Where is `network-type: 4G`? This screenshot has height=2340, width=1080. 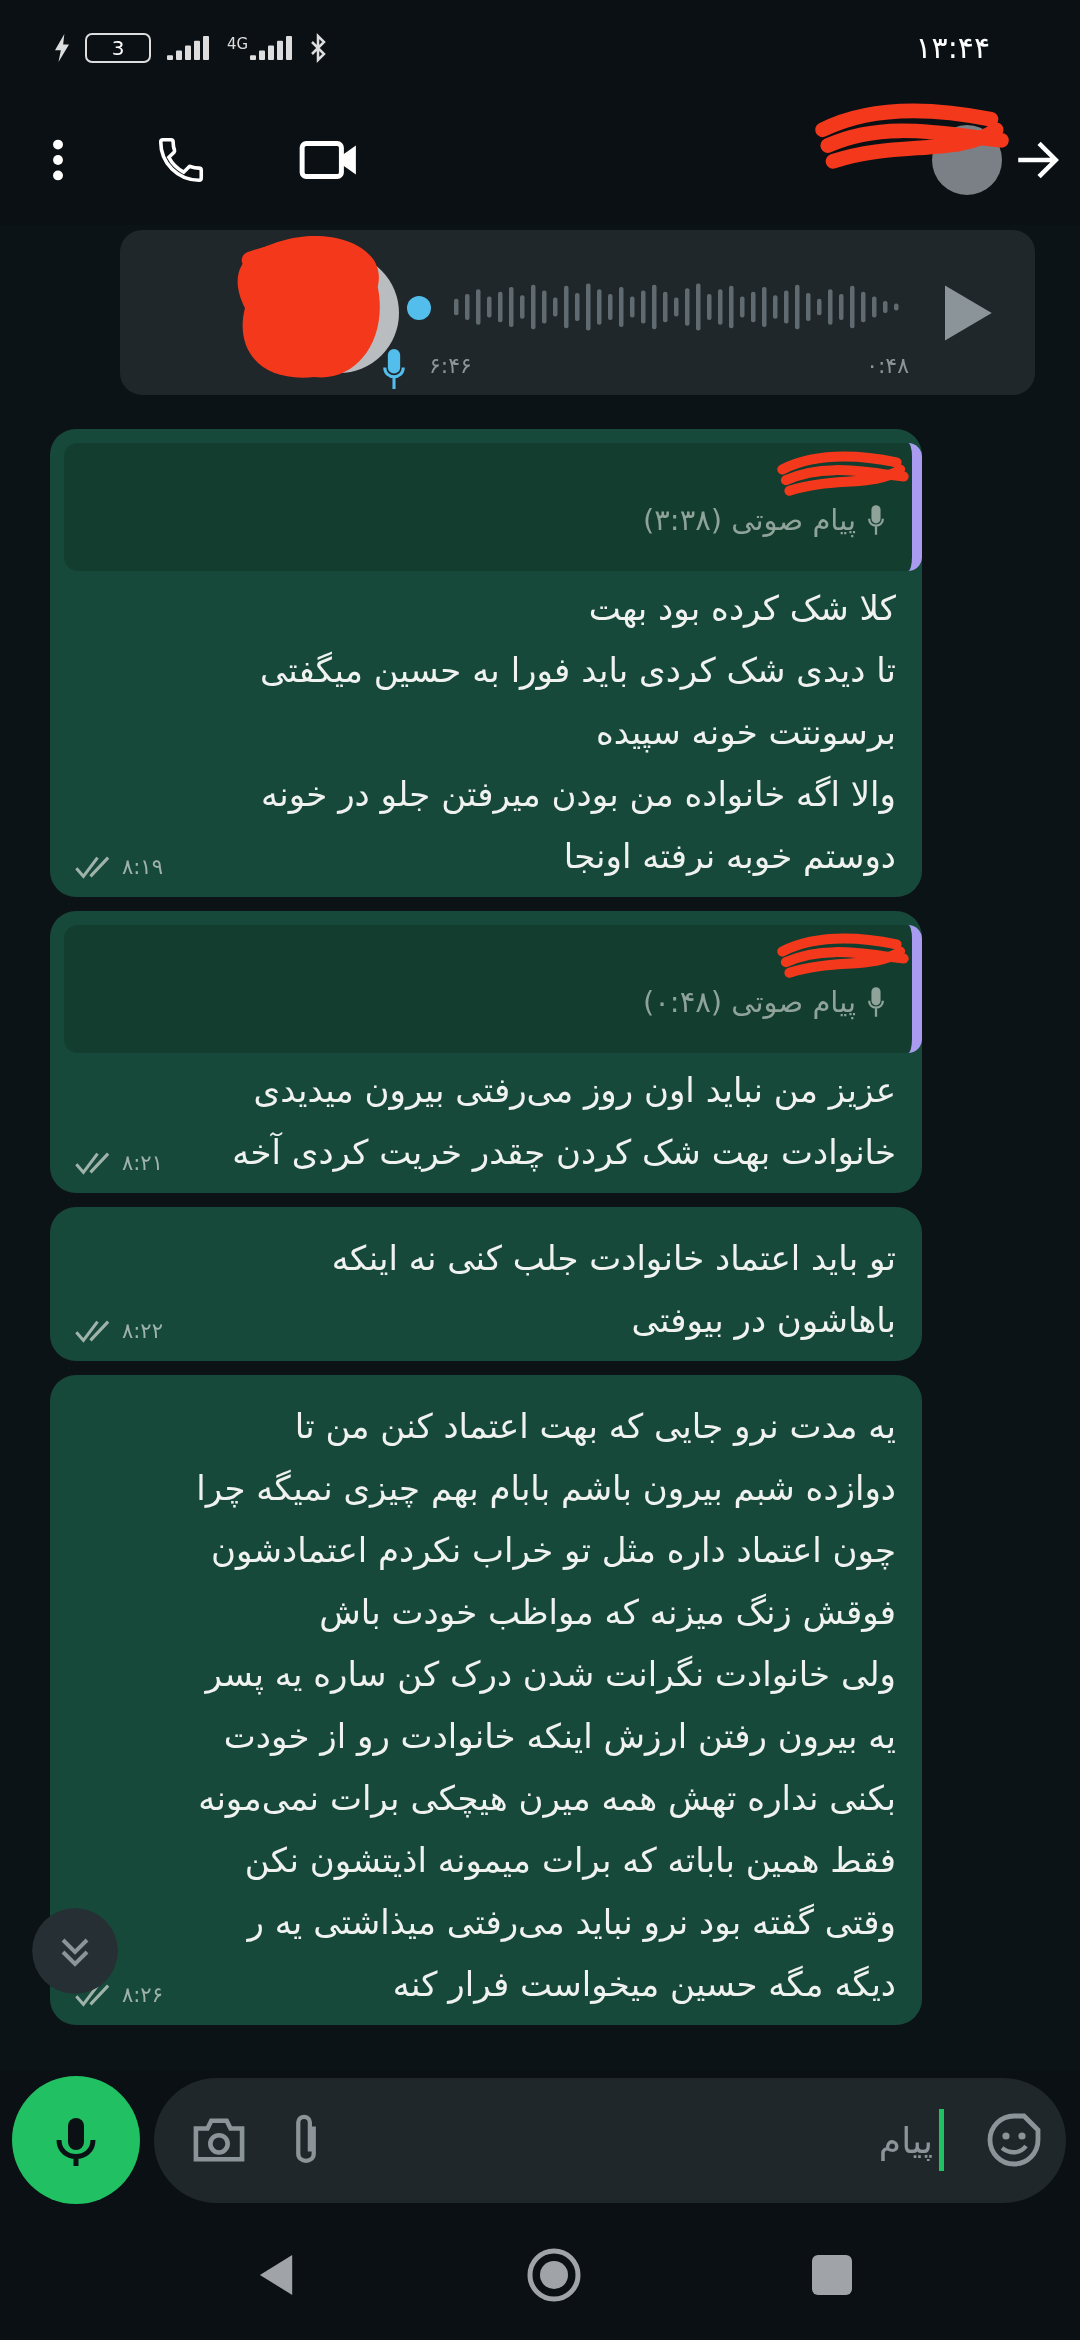
network-type: 4G is located at coordinates (238, 43).